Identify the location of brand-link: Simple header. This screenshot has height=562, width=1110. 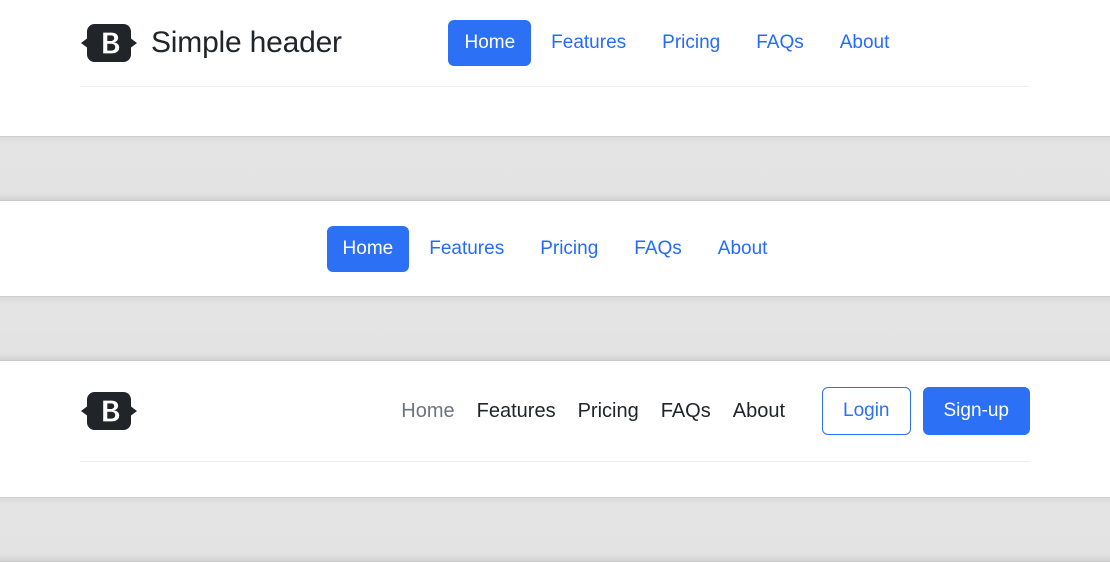
(211, 43).